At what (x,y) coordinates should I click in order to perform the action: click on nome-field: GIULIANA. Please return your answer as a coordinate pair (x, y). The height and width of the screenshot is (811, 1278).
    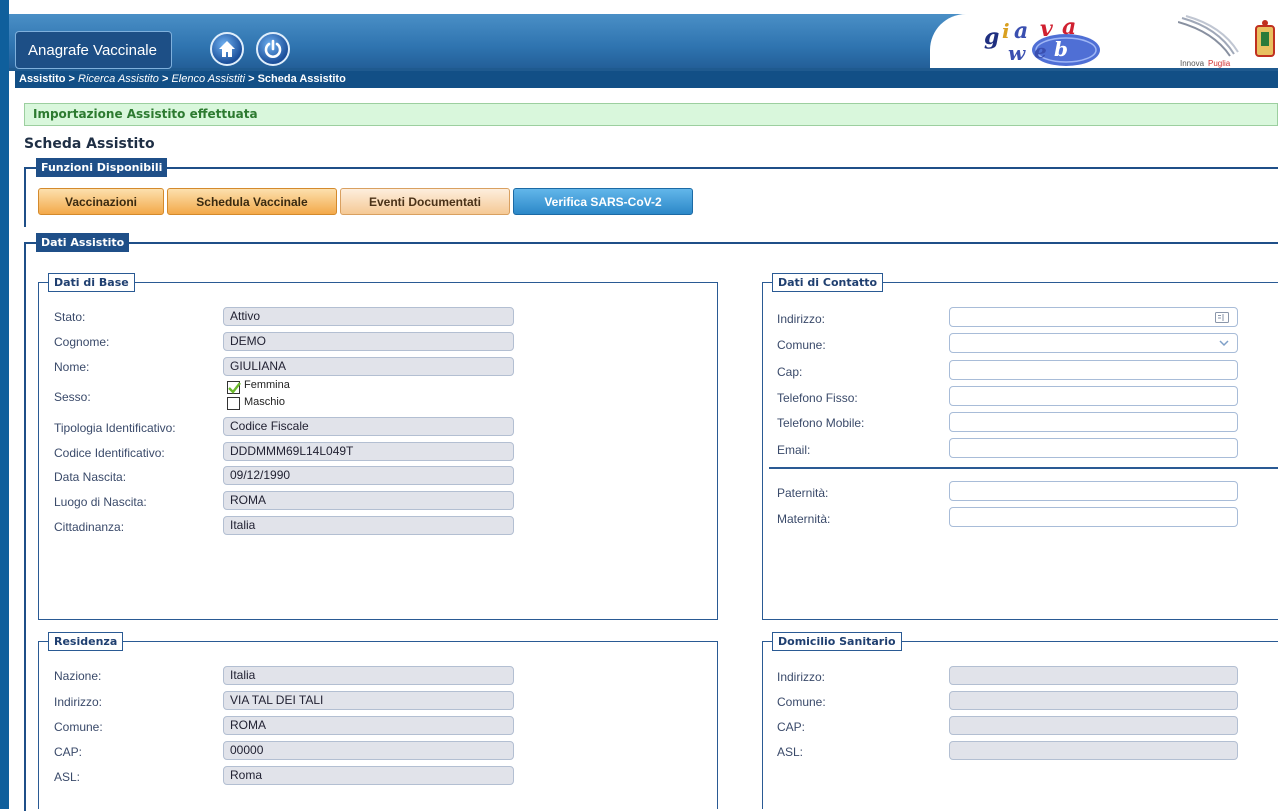
    Looking at the image, I should click on (368, 366).